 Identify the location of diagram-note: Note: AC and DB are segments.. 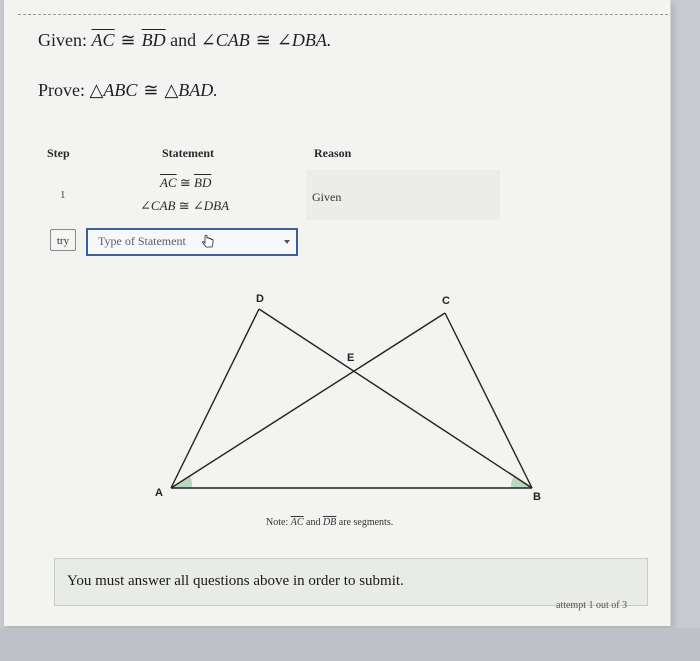
(329, 522).